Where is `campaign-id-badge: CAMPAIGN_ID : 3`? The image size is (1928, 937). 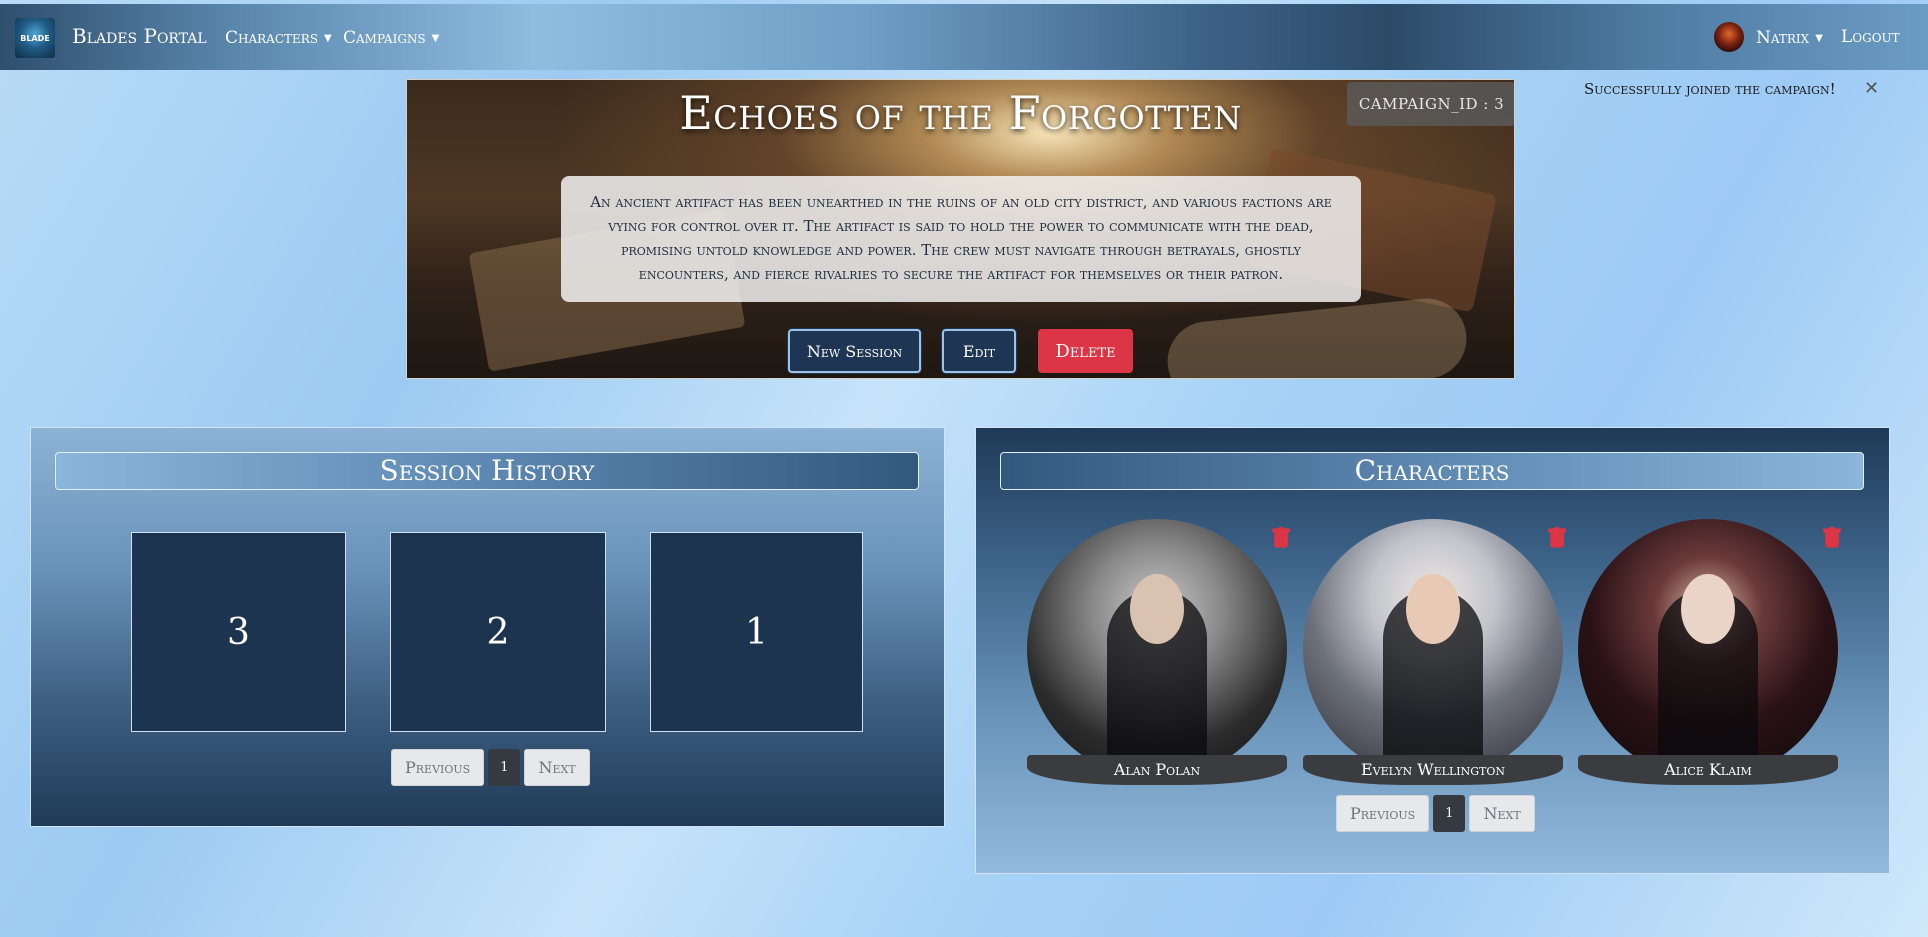 campaign-id-badge: CAMPAIGN_ID : 3 is located at coordinates (1430, 104).